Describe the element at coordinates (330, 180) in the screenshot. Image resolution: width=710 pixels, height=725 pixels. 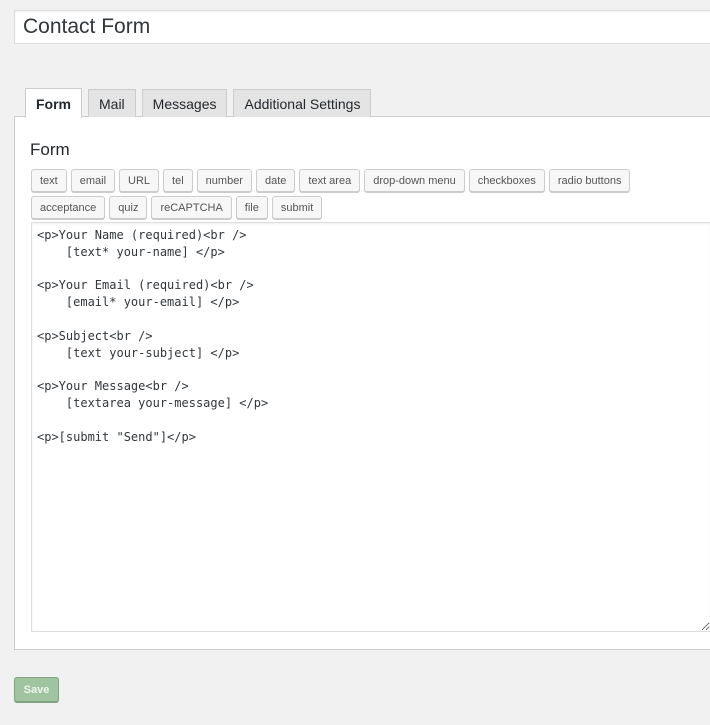
I see `tag-button-textarea: text area` at that location.